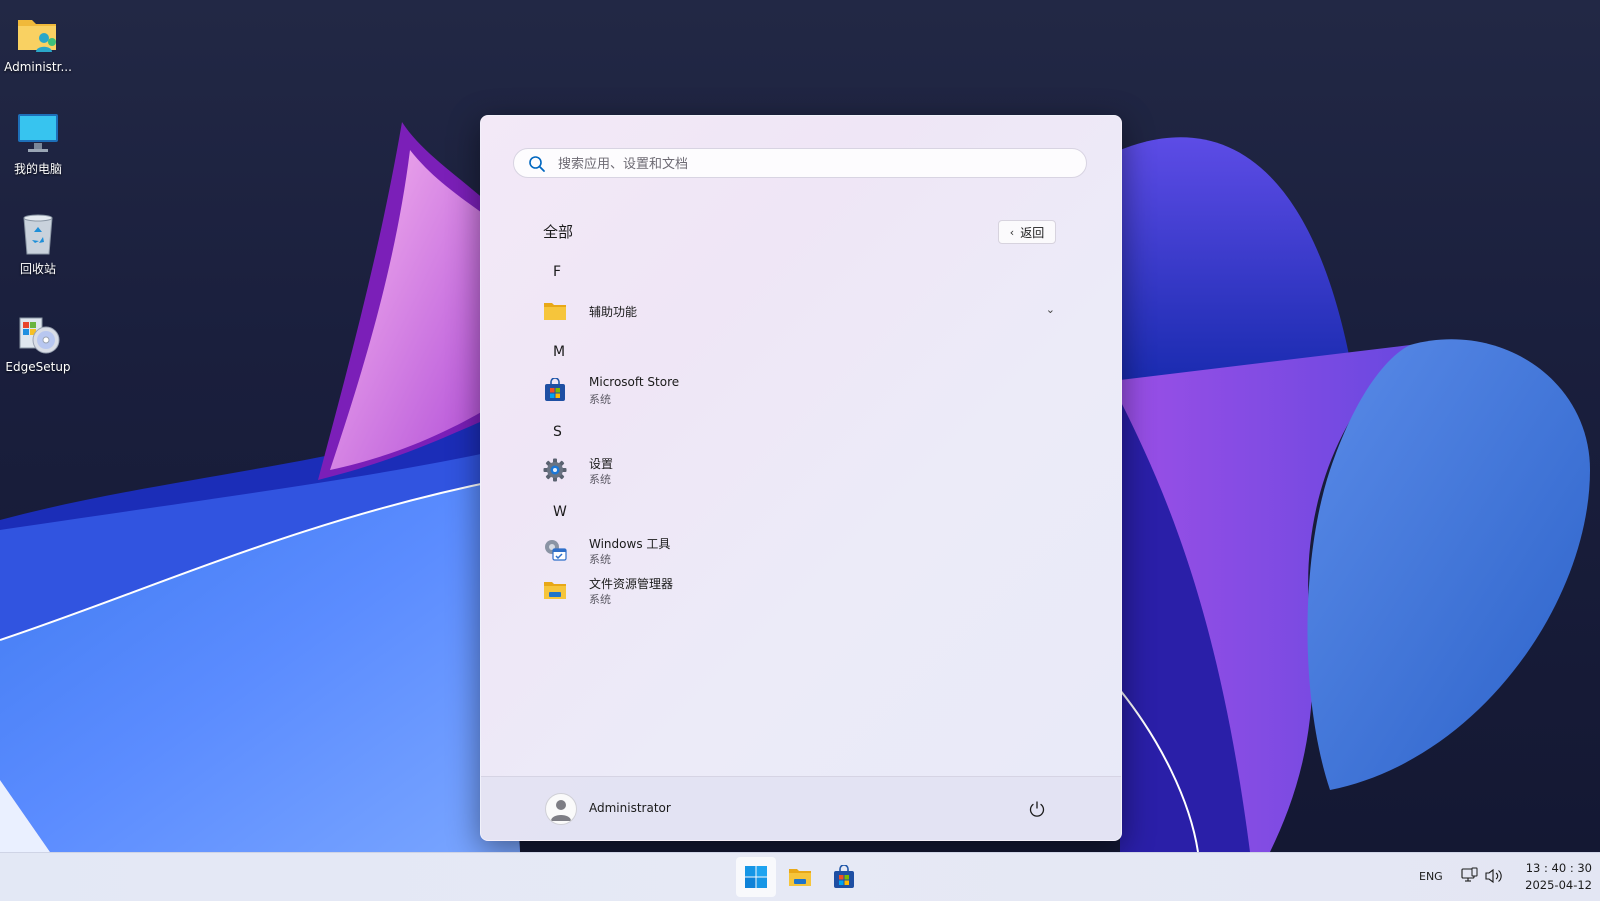  Describe the element at coordinates (1552, 877) in the screenshot. I see `system-clock: 13 : 40 : 30 2025-04-12` at that location.